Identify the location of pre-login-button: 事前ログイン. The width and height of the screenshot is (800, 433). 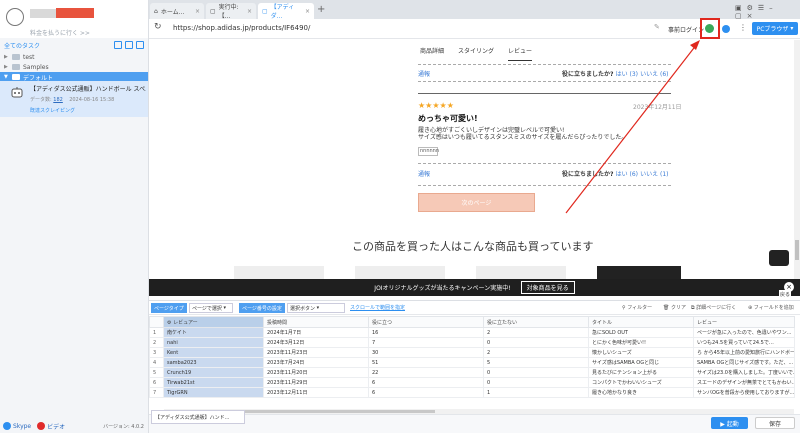
(686, 29).